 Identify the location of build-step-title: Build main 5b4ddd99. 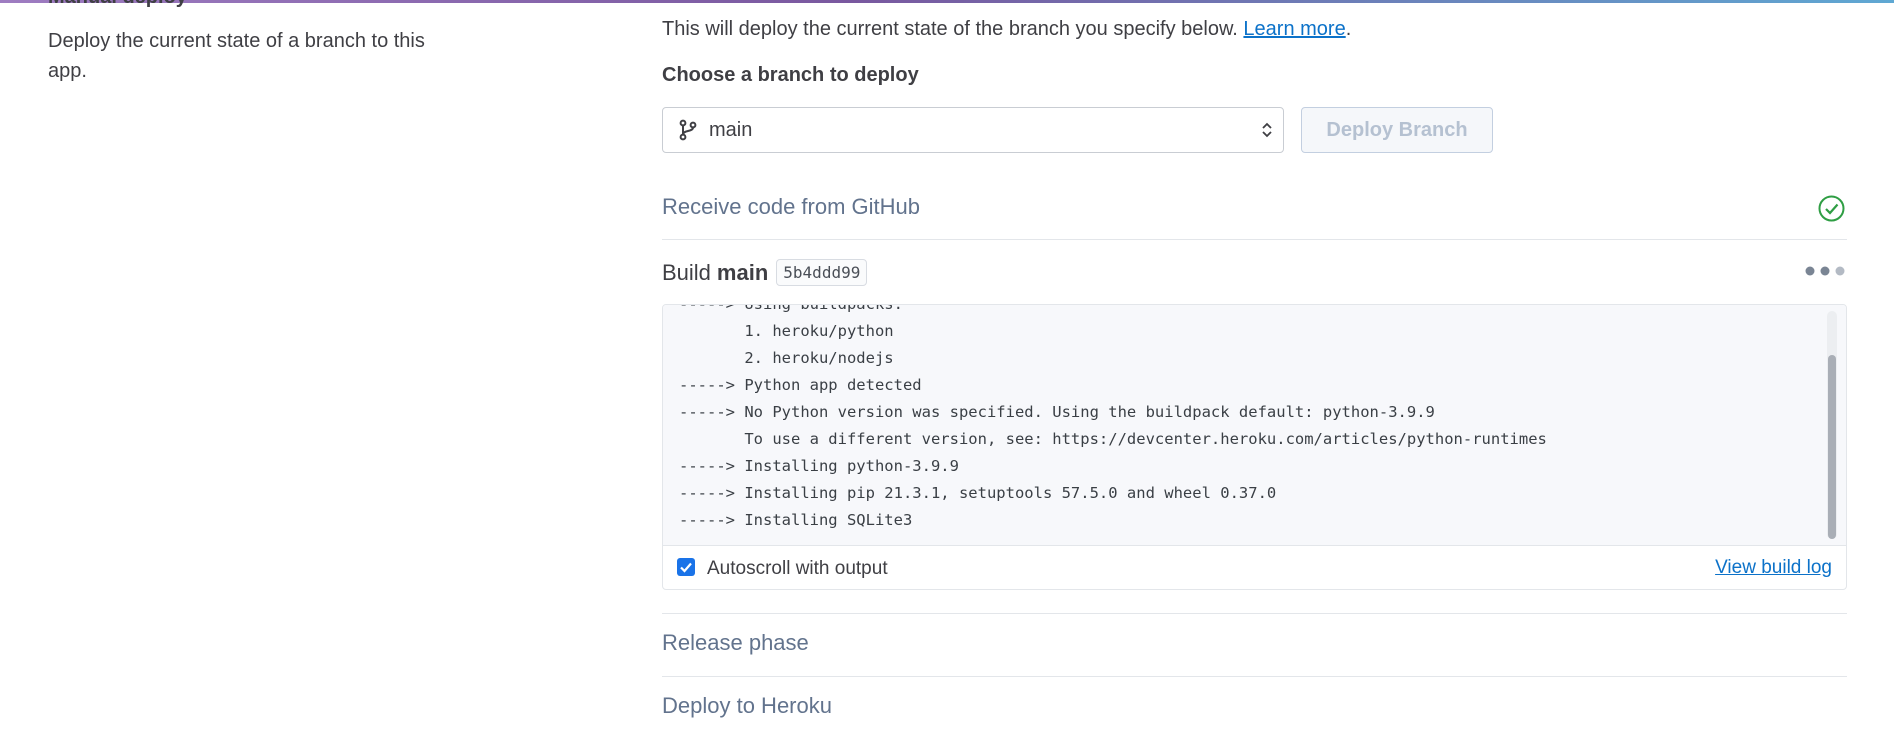
(765, 272).